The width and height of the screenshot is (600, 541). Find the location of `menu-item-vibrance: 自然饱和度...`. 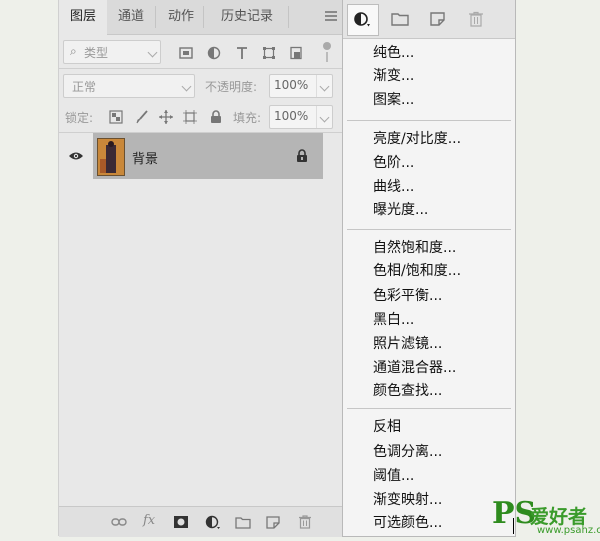

menu-item-vibrance: 自然饱和度... is located at coordinates (414, 248).